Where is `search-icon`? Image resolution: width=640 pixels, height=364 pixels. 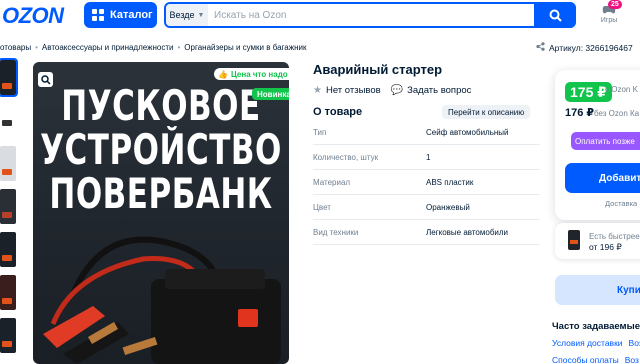
search-icon is located at coordinates (555, 15).